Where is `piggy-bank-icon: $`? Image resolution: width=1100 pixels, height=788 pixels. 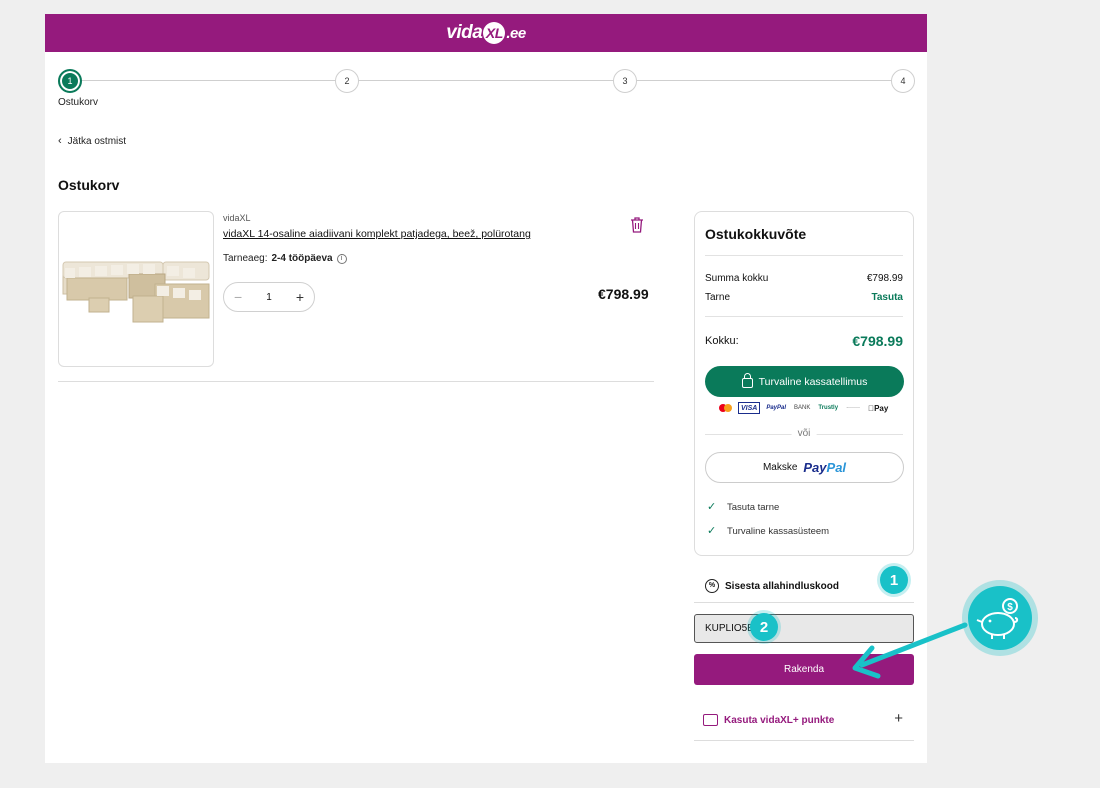
piggy-bank-icon: $ is located at coordinates (997, 618).